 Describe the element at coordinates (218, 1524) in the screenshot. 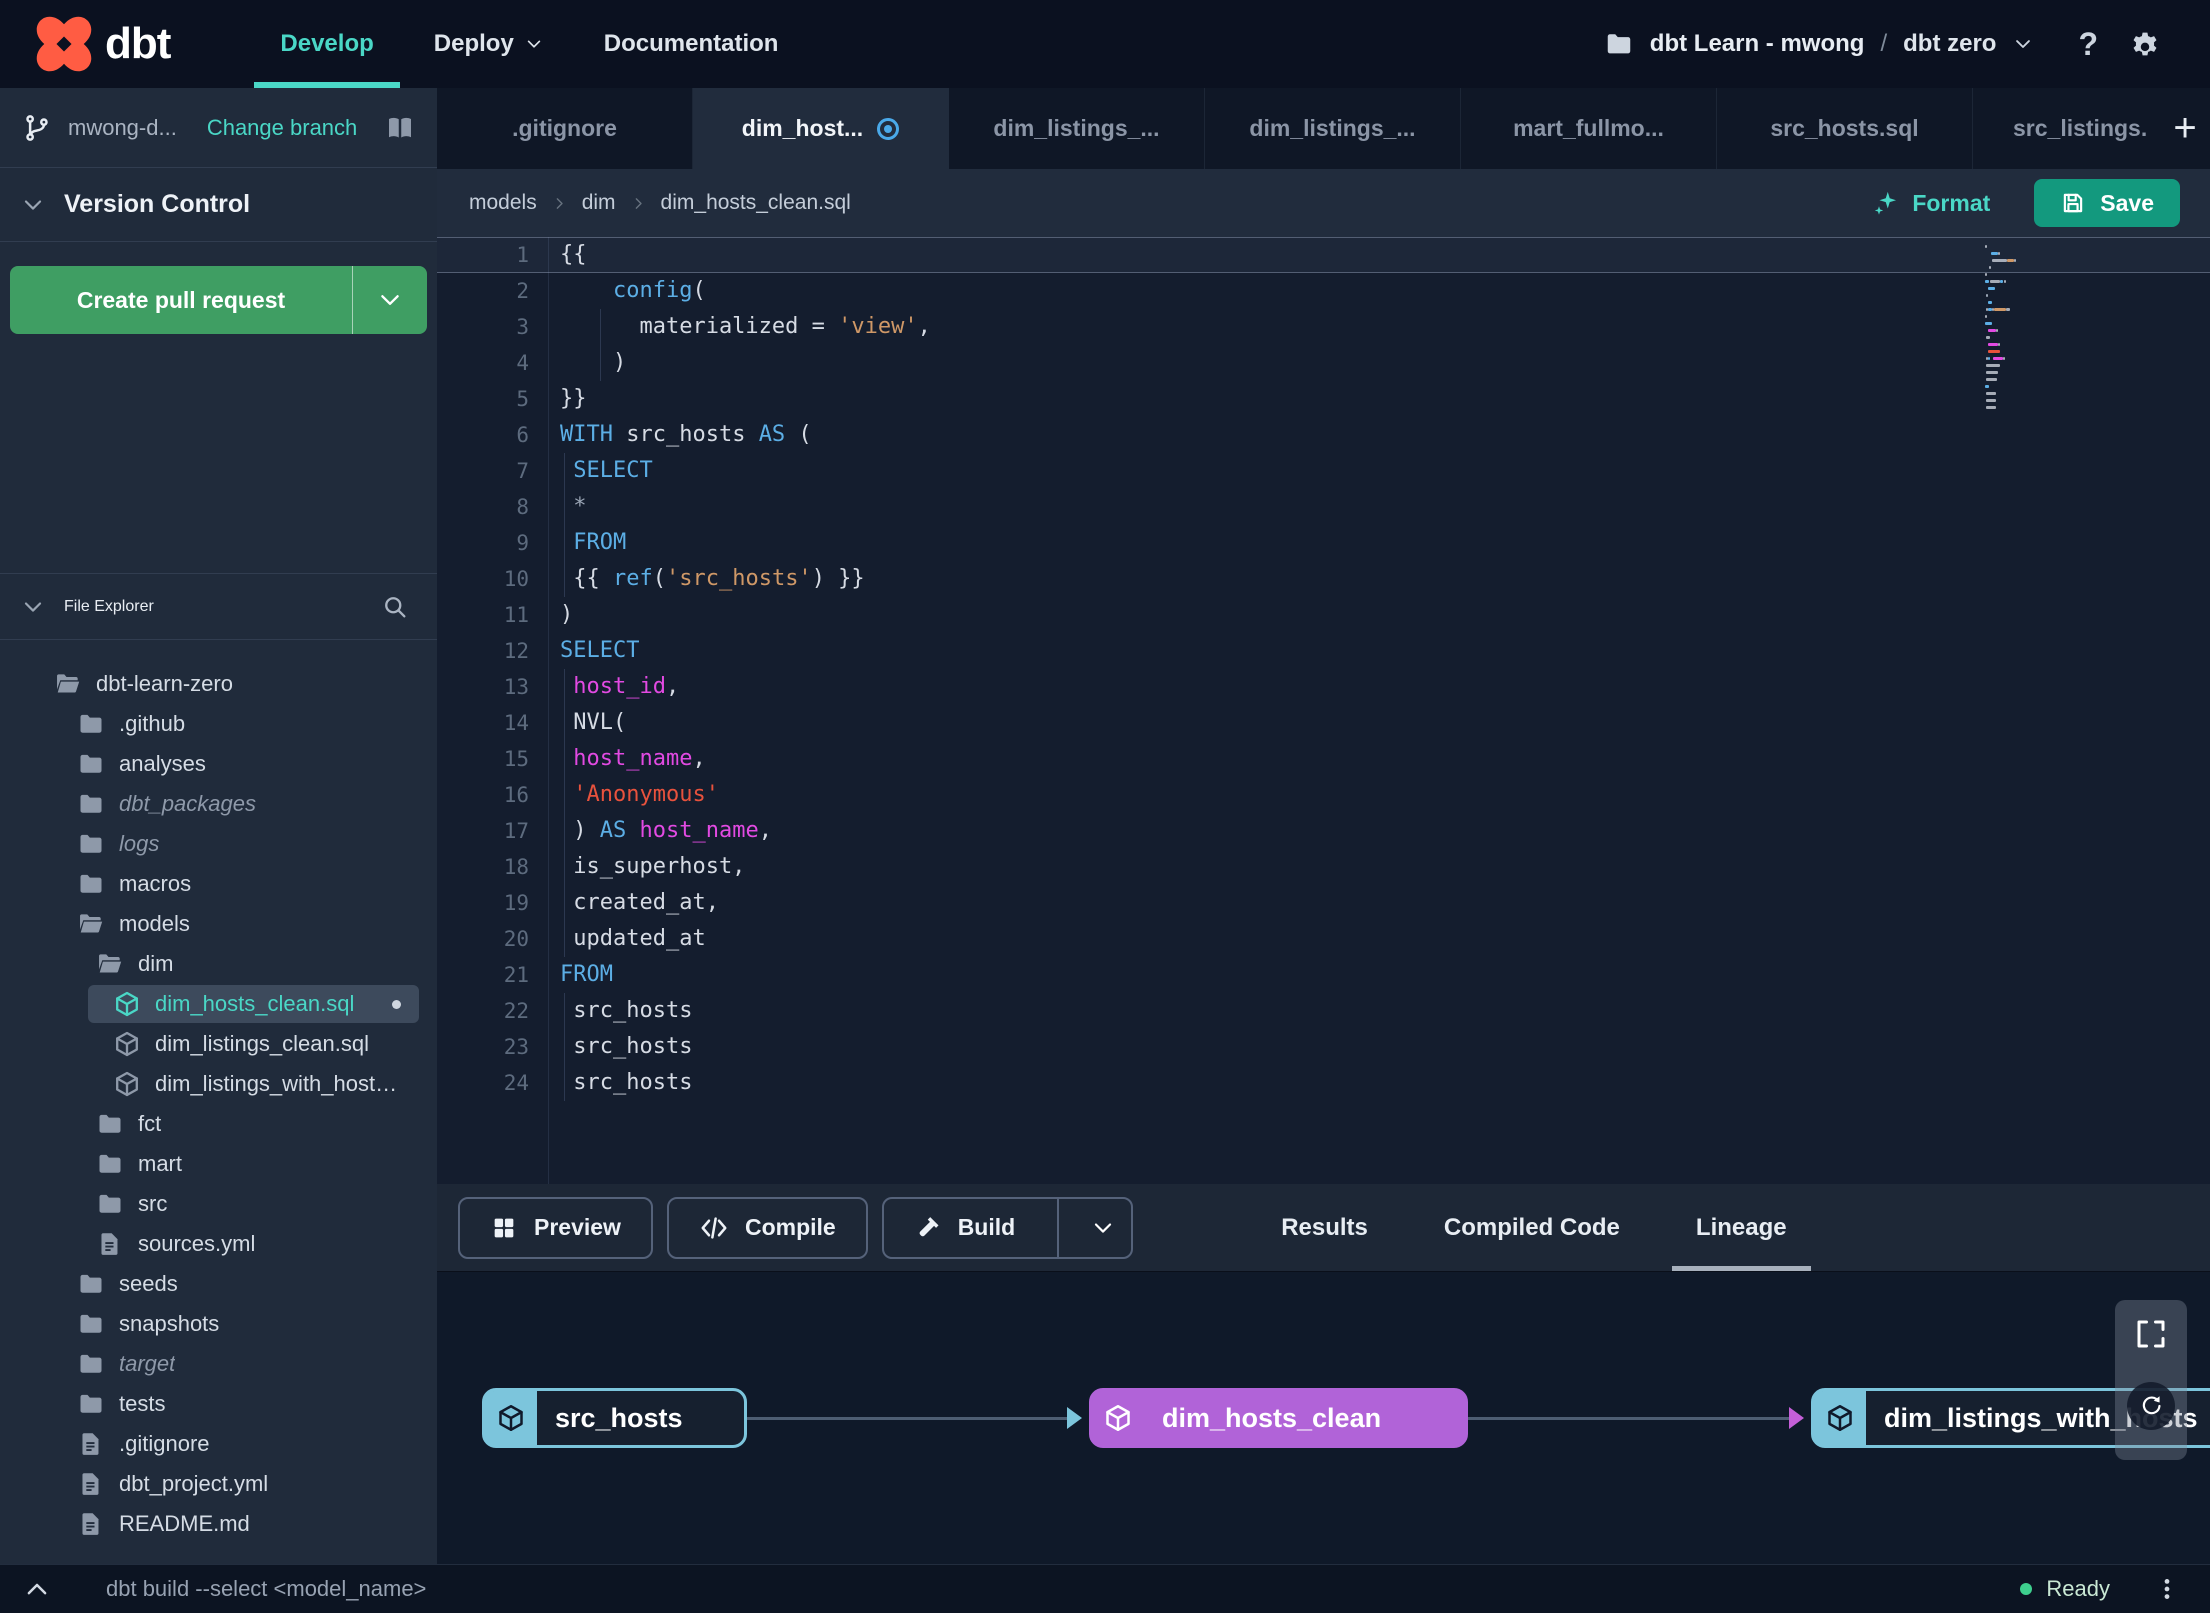

I see `tree-file-README.md: README.md` at that location.